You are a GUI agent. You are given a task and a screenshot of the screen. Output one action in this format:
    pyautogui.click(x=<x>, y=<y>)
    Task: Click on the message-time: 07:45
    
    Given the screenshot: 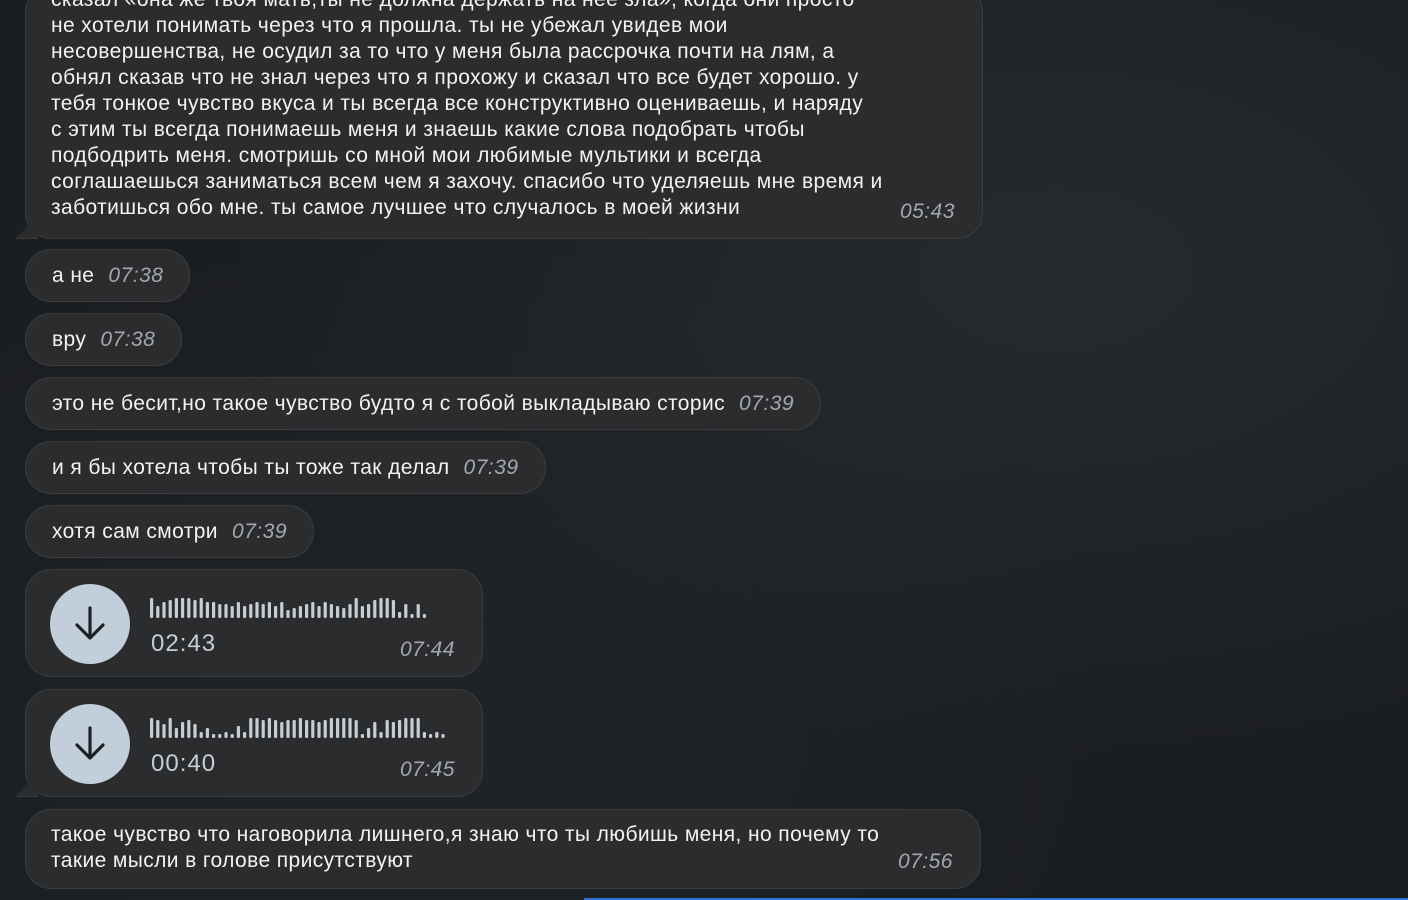 What is the action you would take?
    pyautogui.click(x=427, y=769)
    